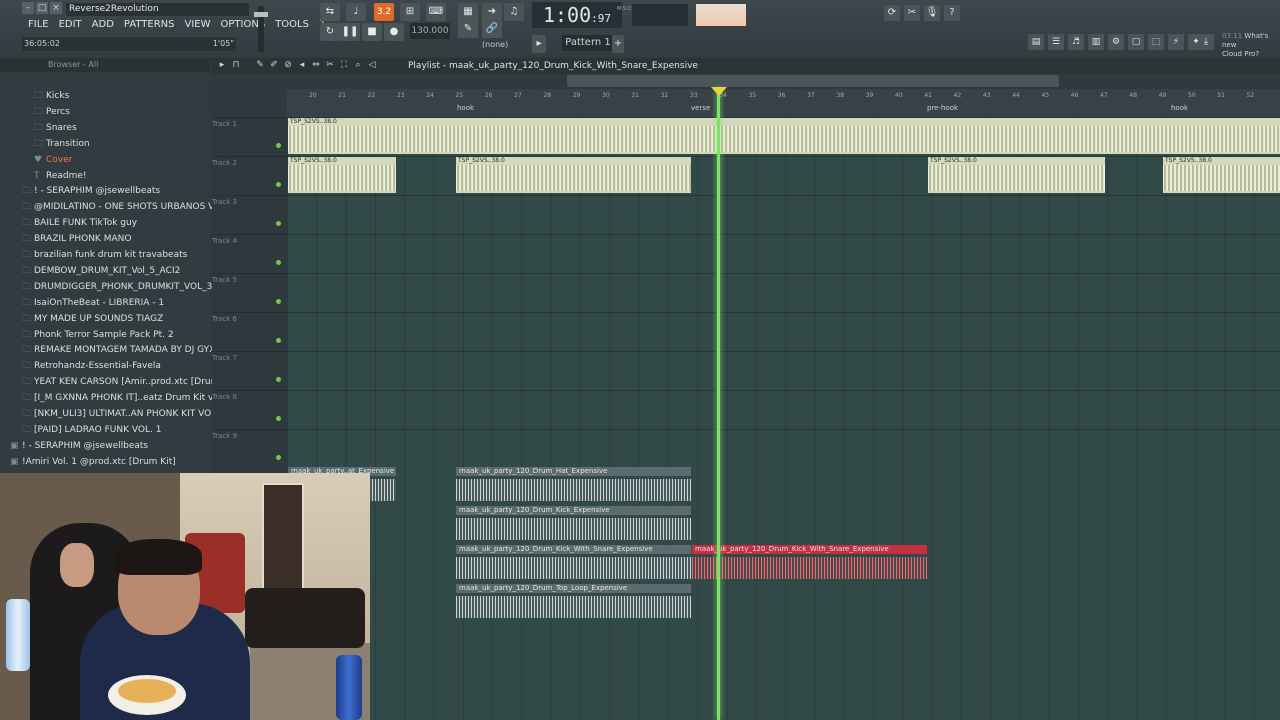  What do you see at coordinates (330, 32) in the screenshot?
I see `loop-icon: ↻` at bounding box center [330, 32].